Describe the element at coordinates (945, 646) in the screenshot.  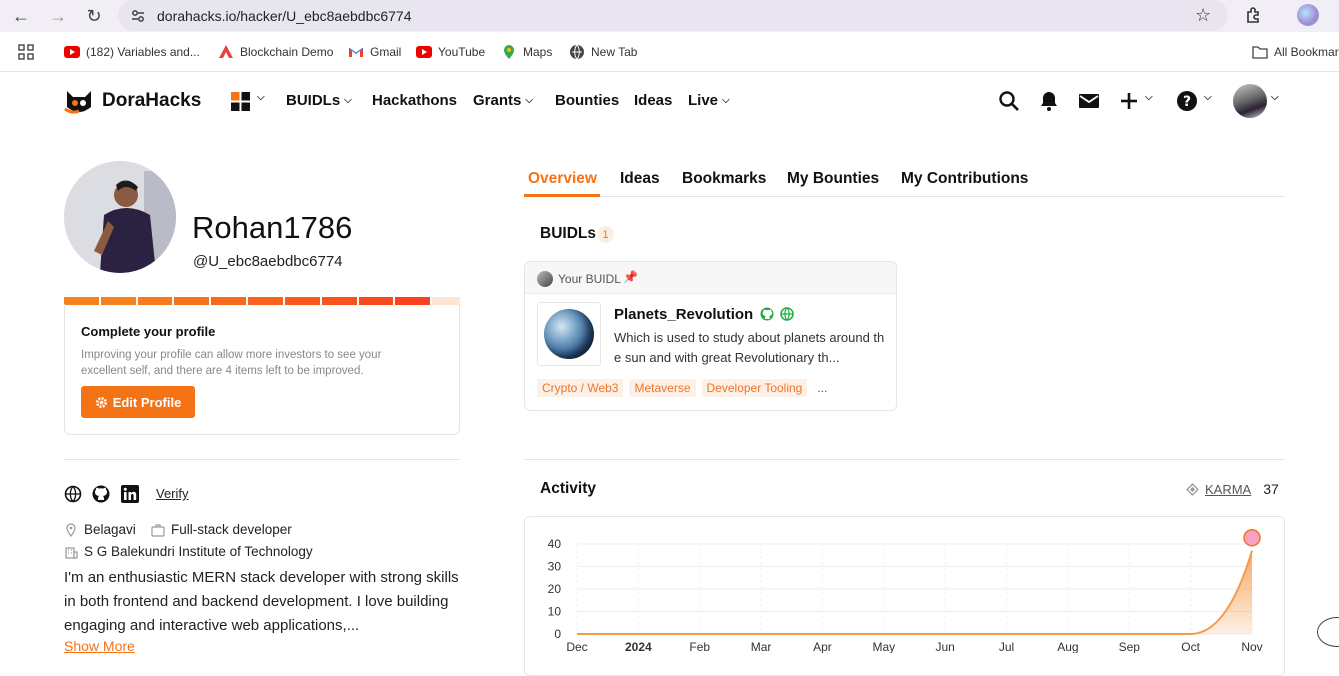
I see `x-tick-label: Jun` at that location.